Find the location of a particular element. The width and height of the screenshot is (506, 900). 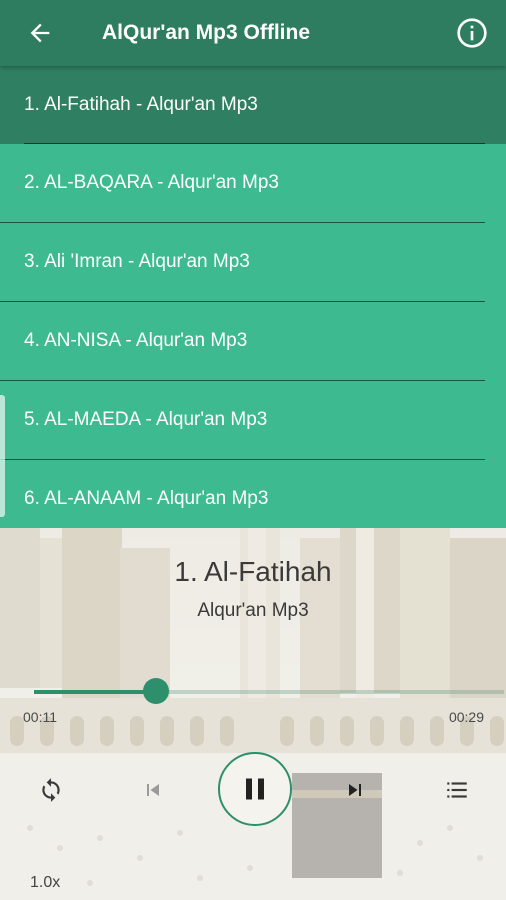

now-playing-title: 1. Al-Fatihah is located at coordinates (253, 571).